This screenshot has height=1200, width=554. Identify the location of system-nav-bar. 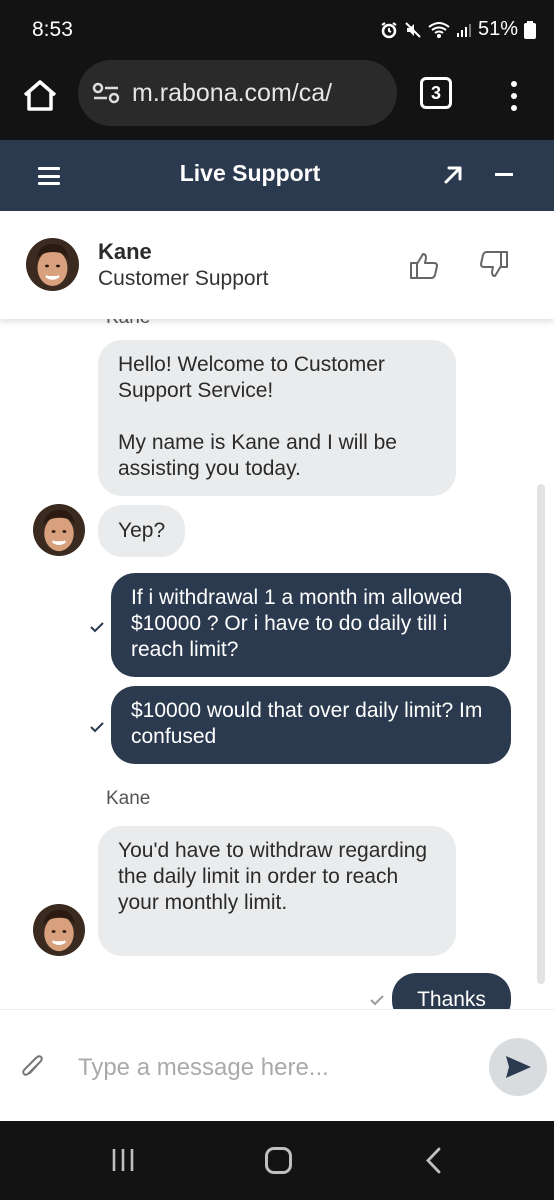
(277, 1160).